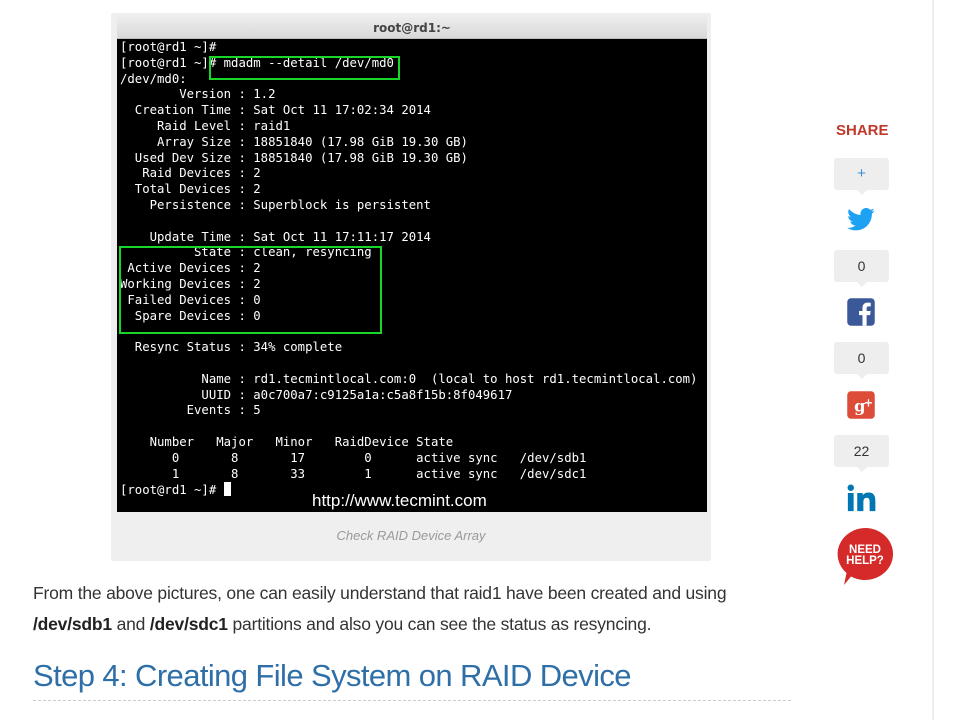 The width and height of the screenshot is (968, 720). I want to click on terminal-titlebar: root@rd1:~, so click(412, 28).